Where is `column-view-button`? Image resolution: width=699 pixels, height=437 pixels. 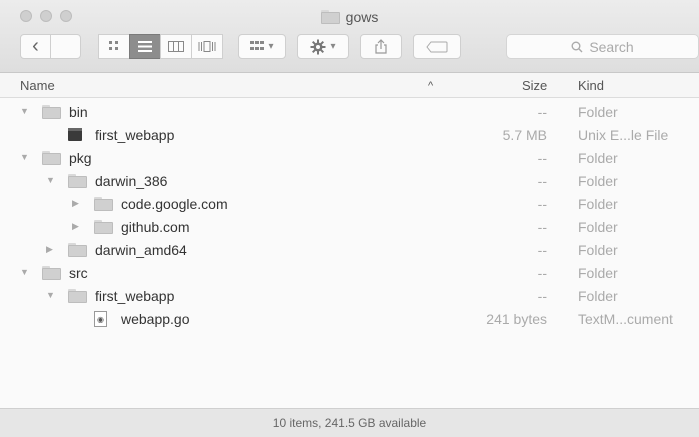 column-view-button is located at coordinates (176, 46).